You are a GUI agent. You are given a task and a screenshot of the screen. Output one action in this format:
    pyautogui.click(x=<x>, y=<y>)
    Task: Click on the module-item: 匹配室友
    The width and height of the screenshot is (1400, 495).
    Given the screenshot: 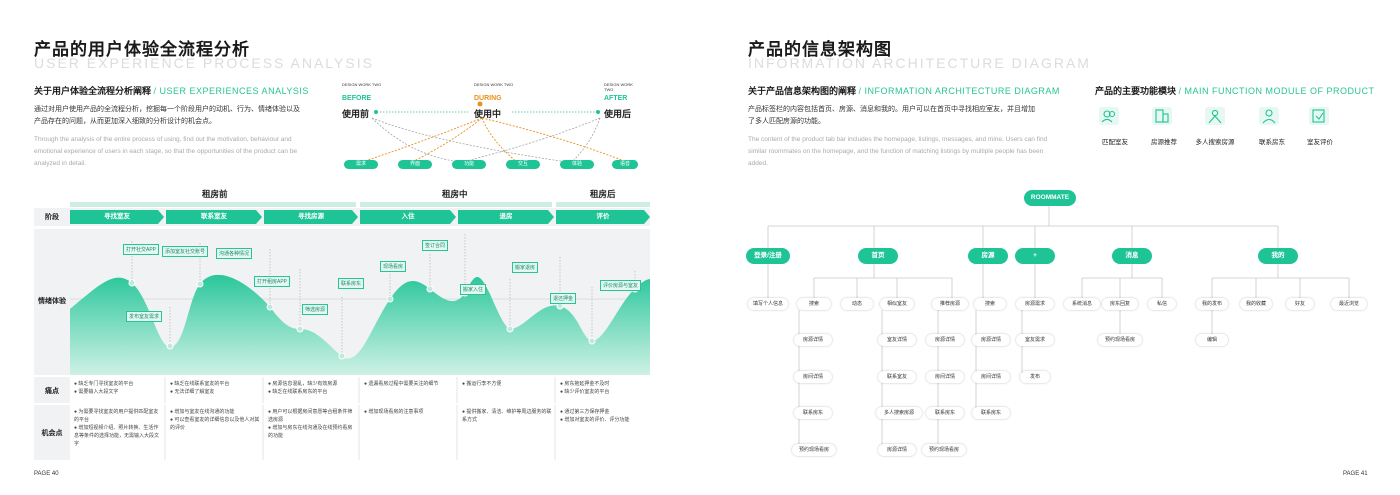 What is the action you would take?
    pyautogui.click(x=1115, y=126)
    